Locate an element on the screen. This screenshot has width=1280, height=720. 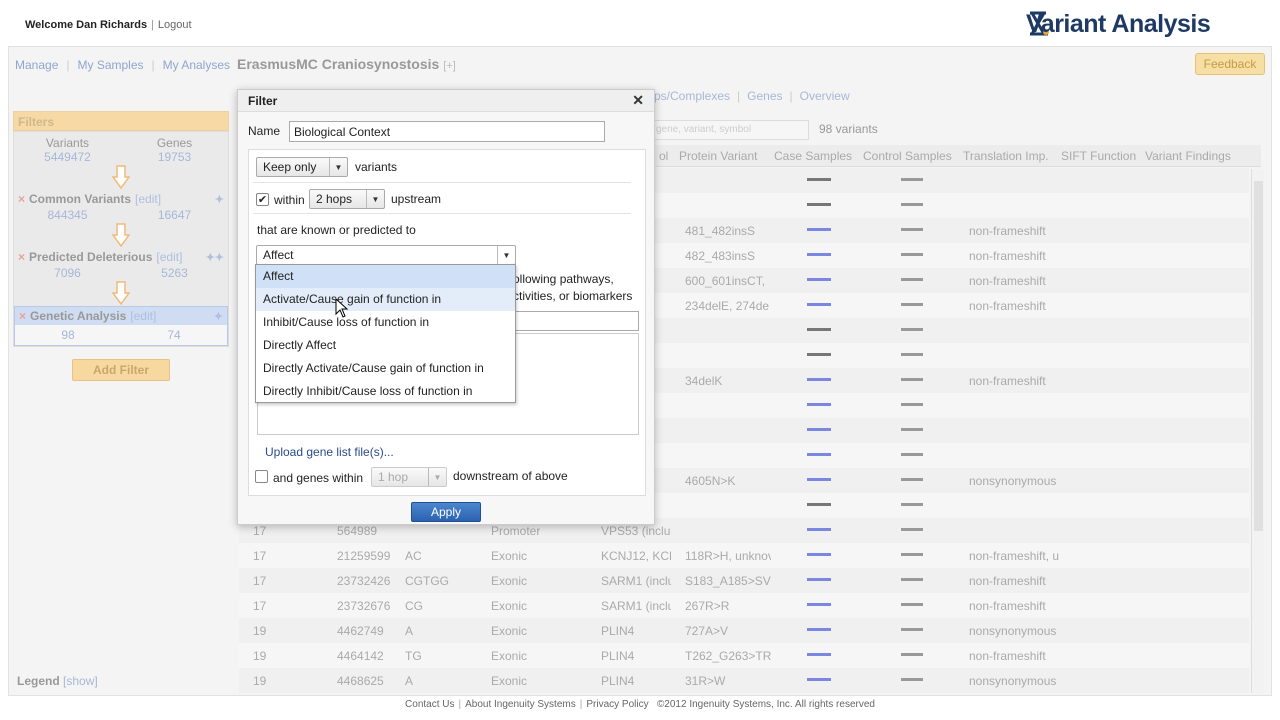
table-scrollbar is located at coordinates (1257, 431).